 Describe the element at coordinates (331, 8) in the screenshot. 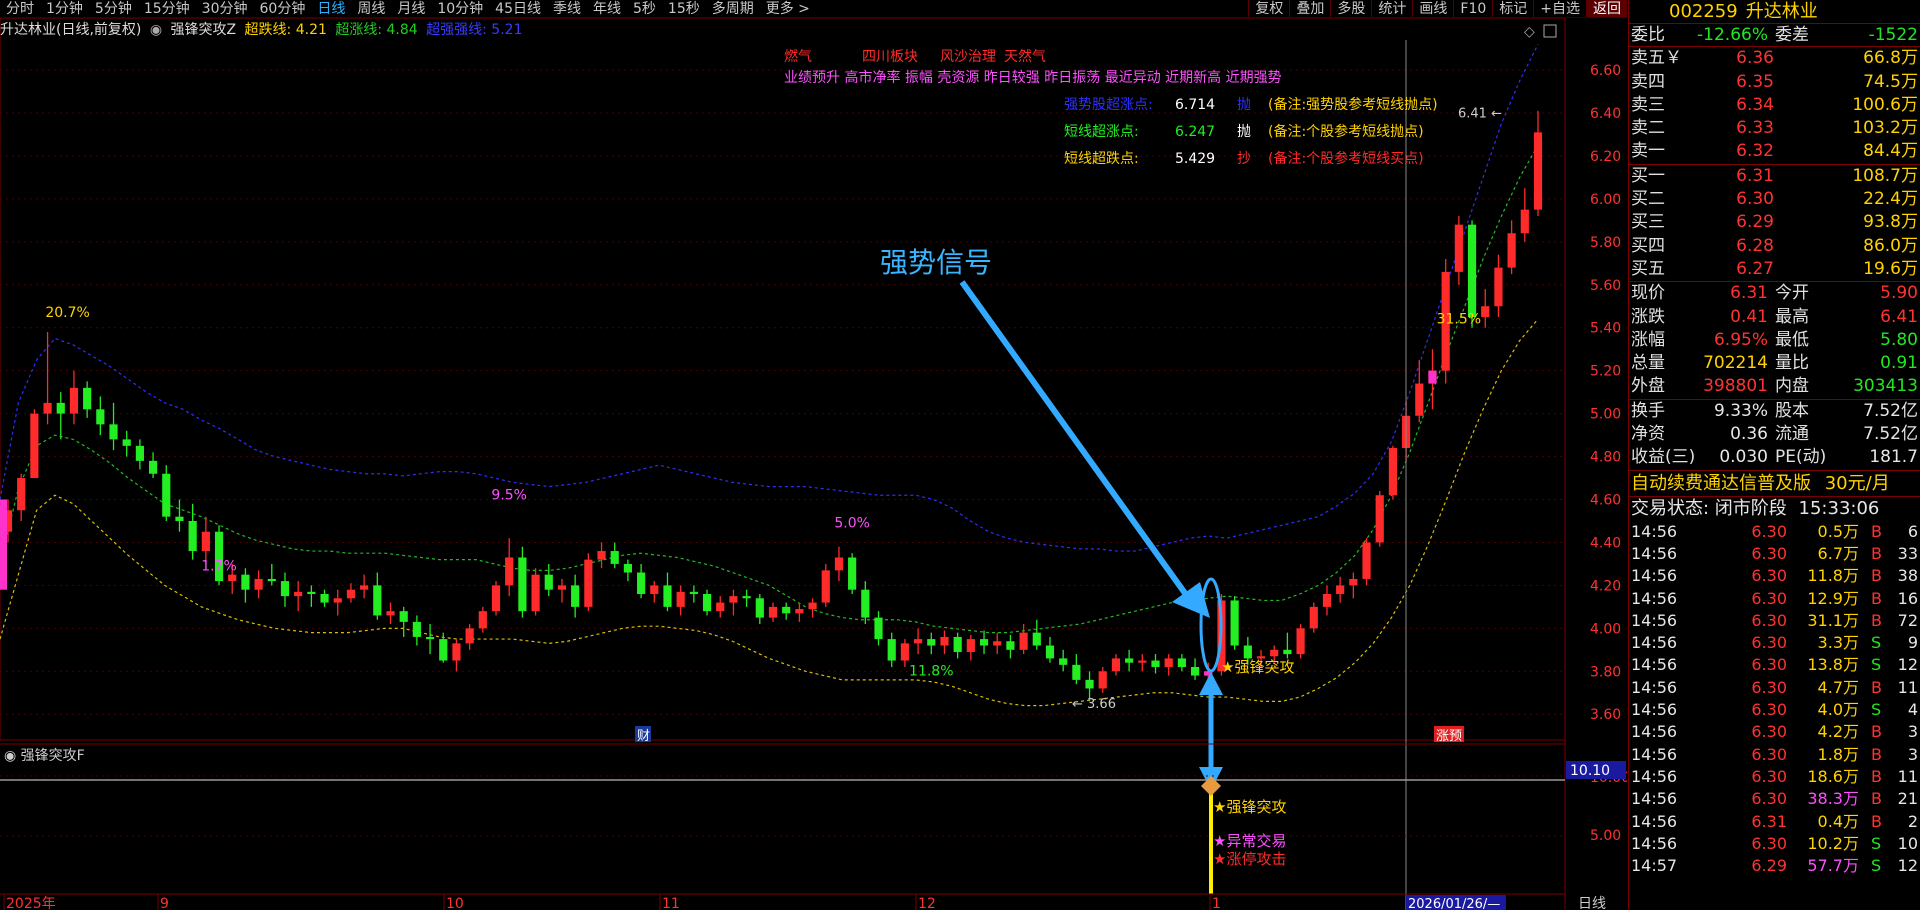

I see `period-tab: 日线` at that location.